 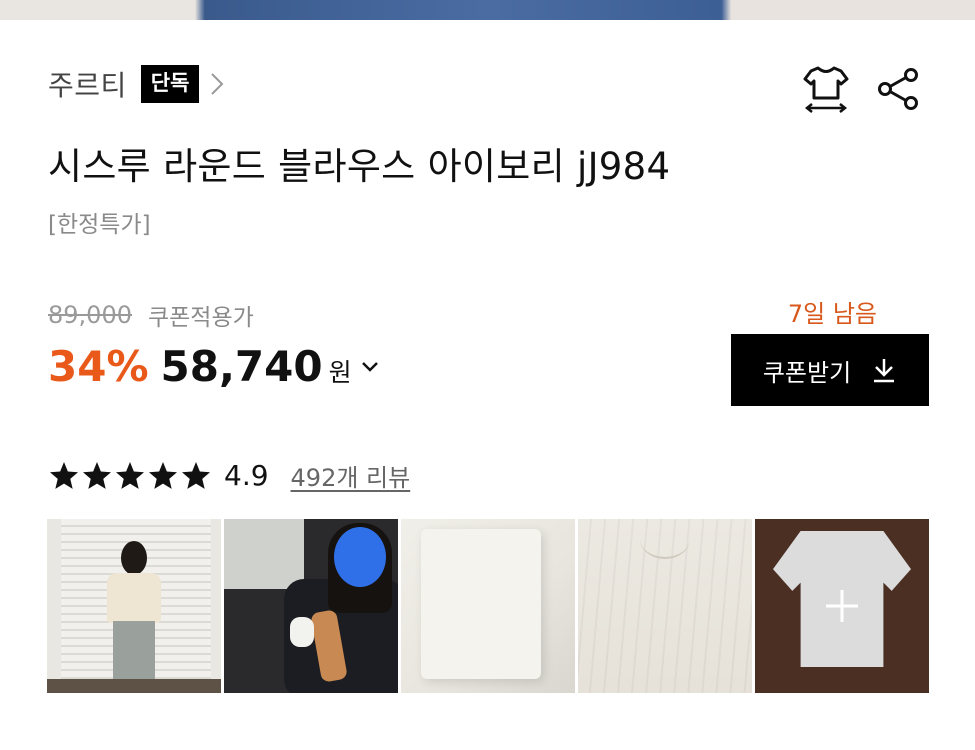 I want to click on sale-price-row: 34% 58,740 원, so click(x=214, y=366).